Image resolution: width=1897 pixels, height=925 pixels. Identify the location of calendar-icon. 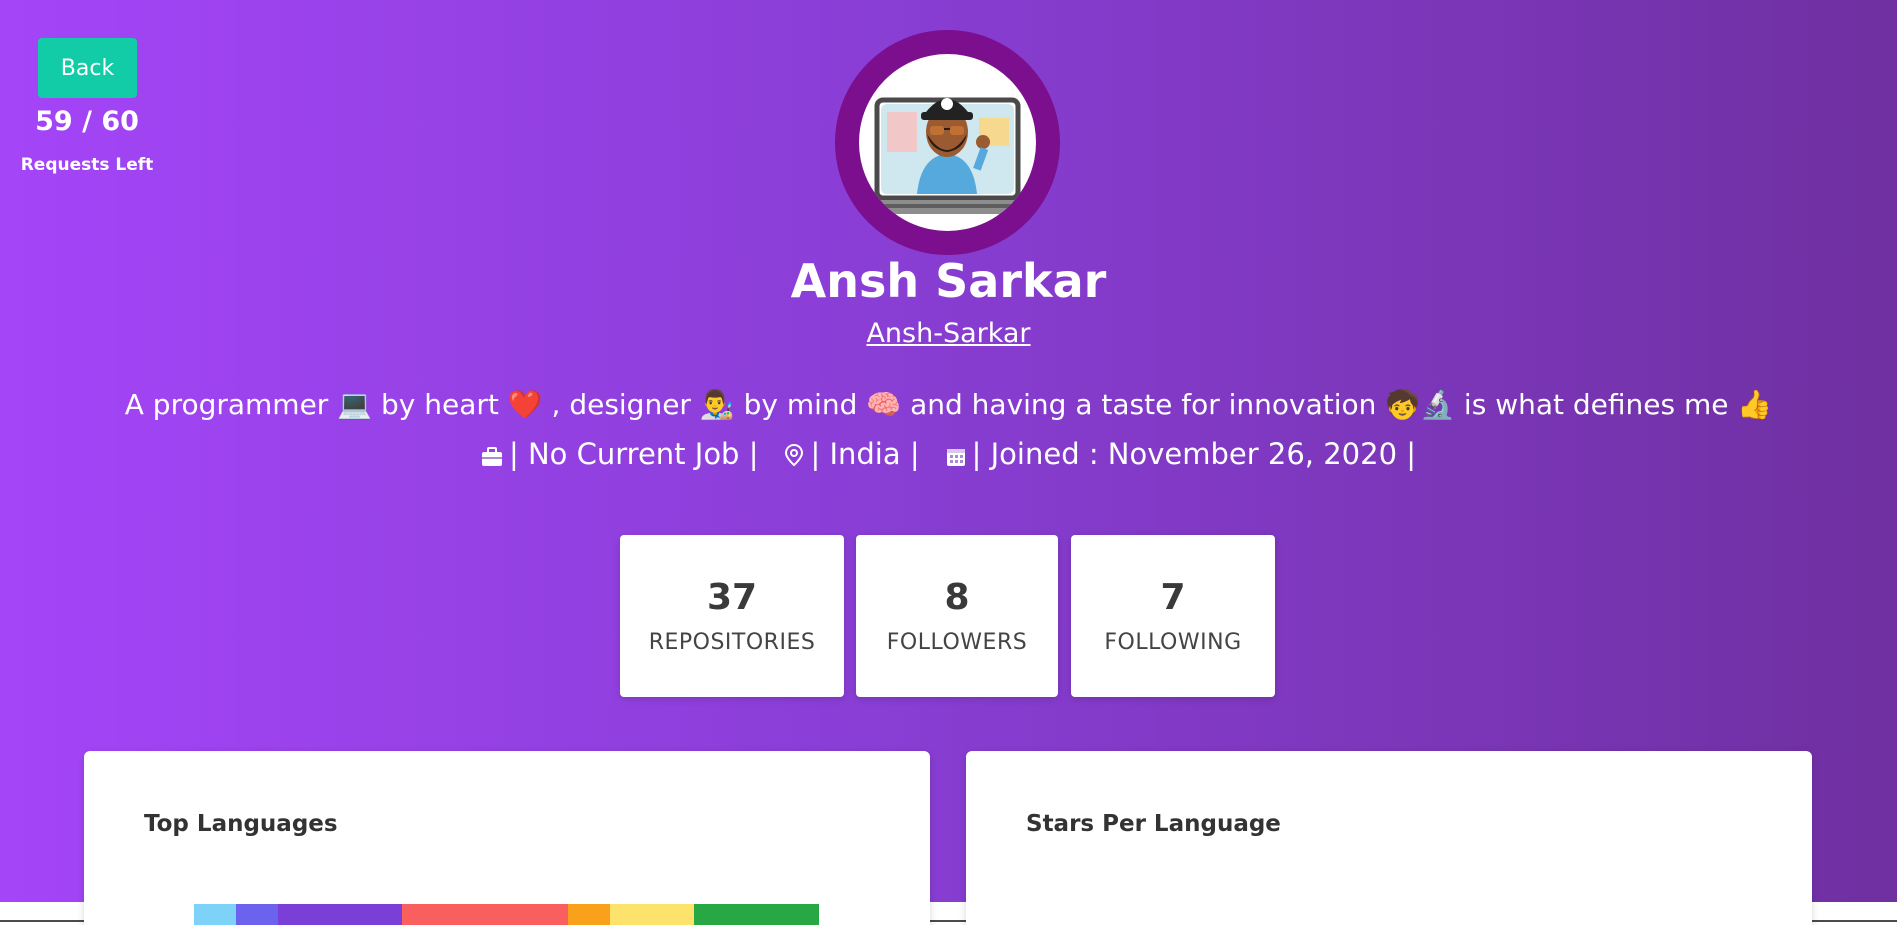
(956, 457).